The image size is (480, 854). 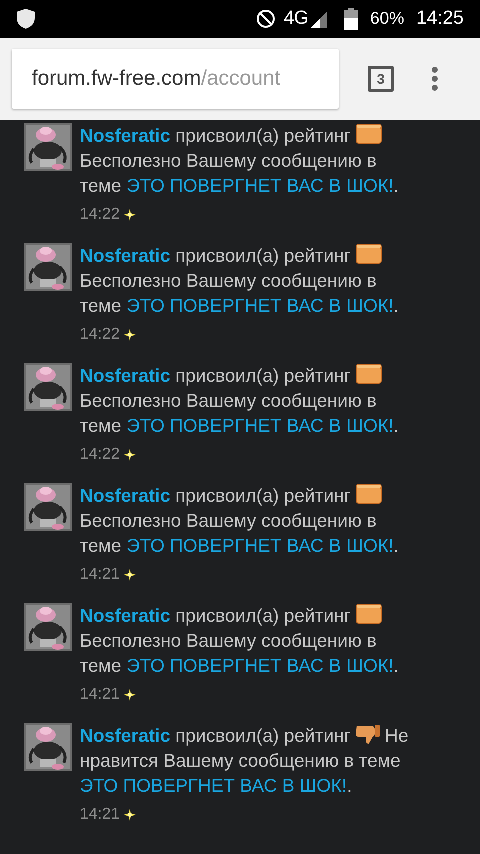 I want to click on battery-level: 60%, so click(x=387, y=19).